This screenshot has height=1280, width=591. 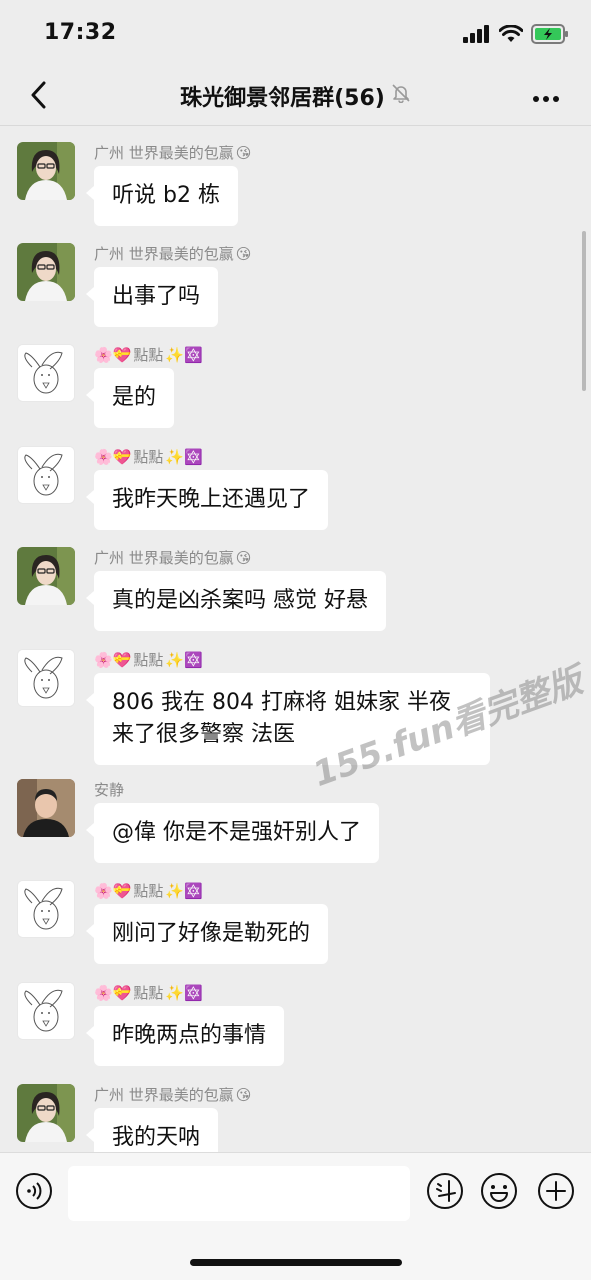 I want to click on message-bubble: 806 我在 804 打麻将 姐妹家 半夜来了很多警察 法医, so click(x=288, y=719).